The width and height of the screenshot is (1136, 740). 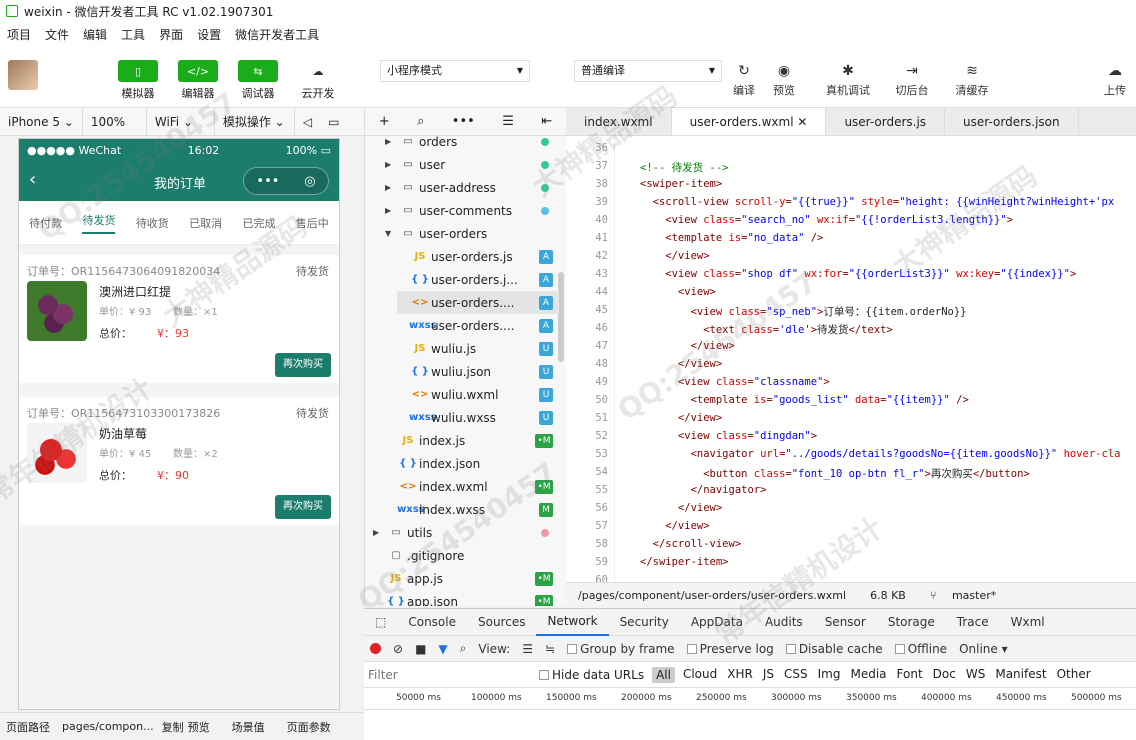 What do you see at coordinates (972, 79) in the screenshot?
I see `clear-cache-button: ≋ 清缓存` at bounding box center [972, 79].